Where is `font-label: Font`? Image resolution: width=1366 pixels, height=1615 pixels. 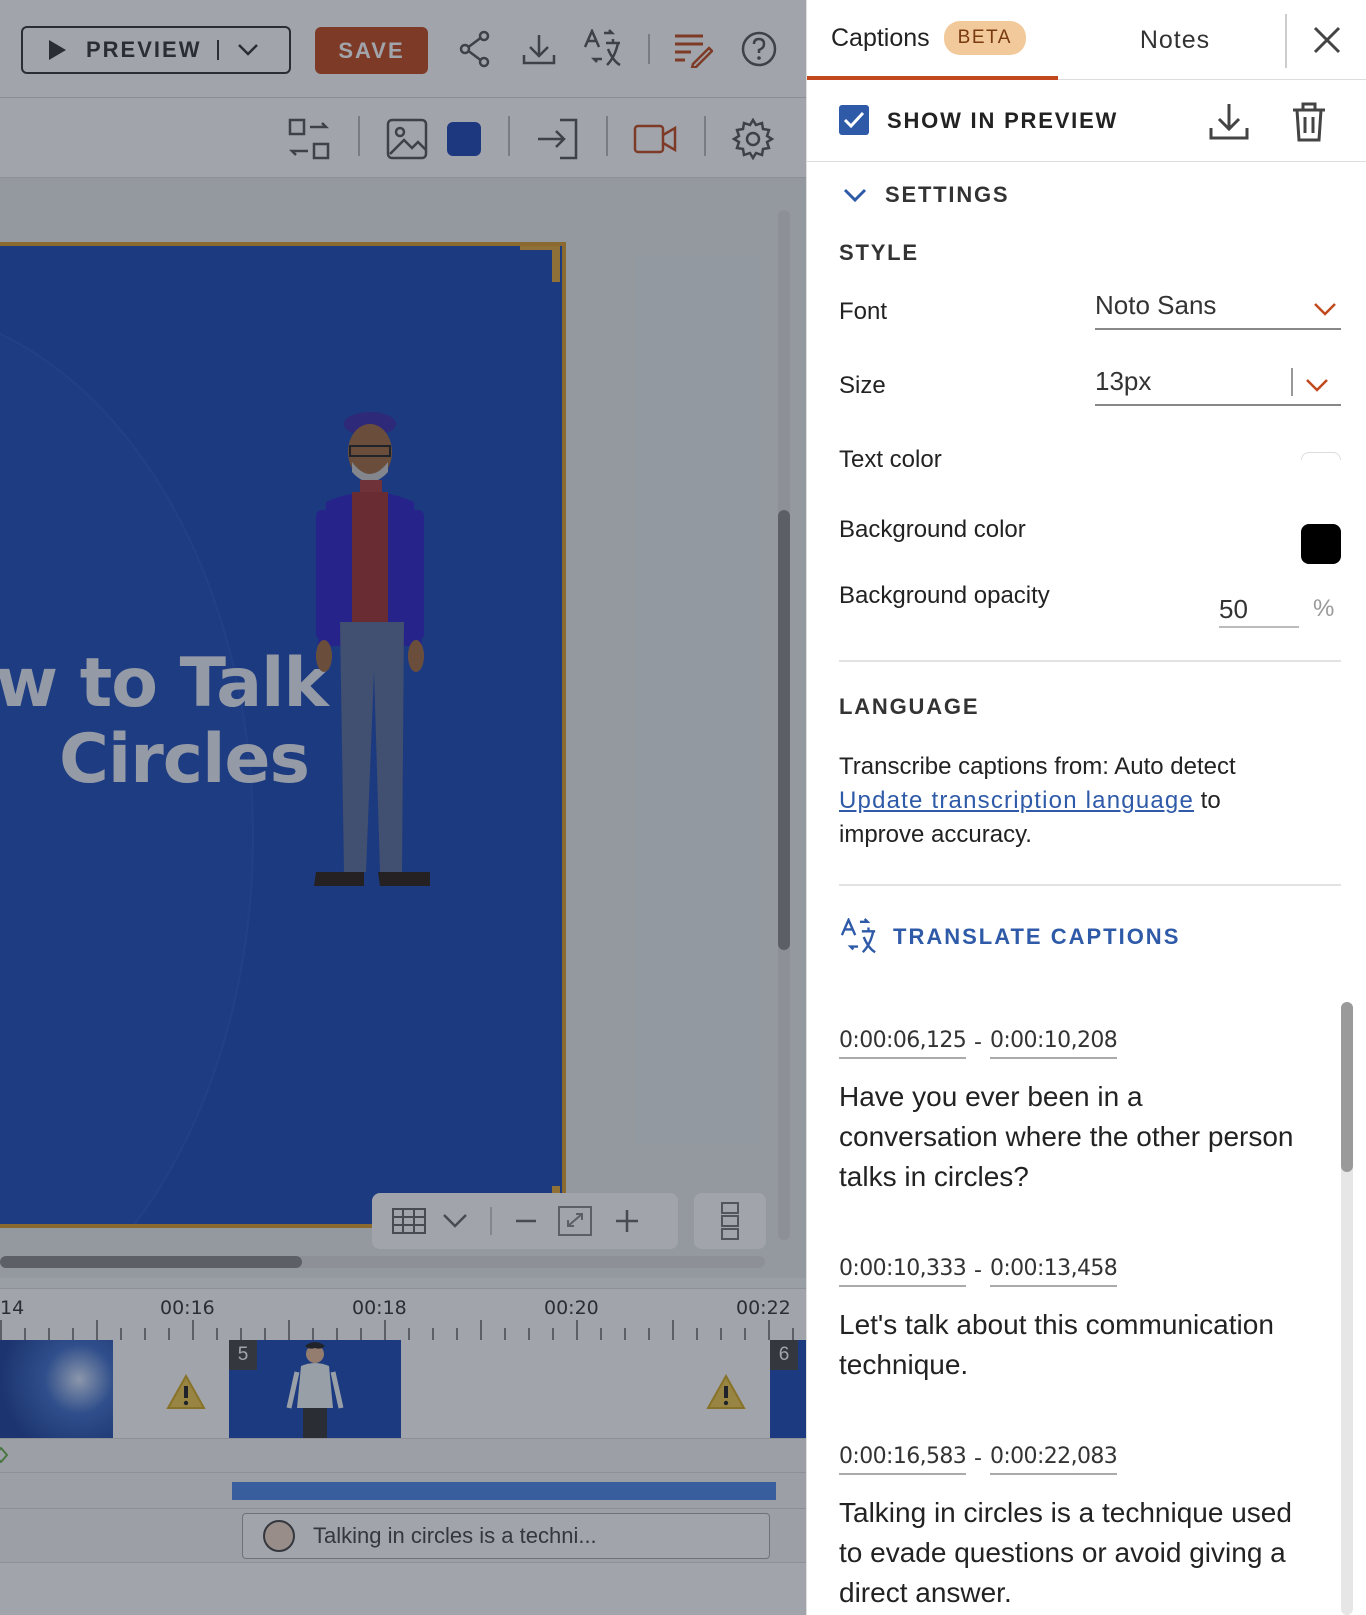 font-label: Font is located at coordinates (863, 311).